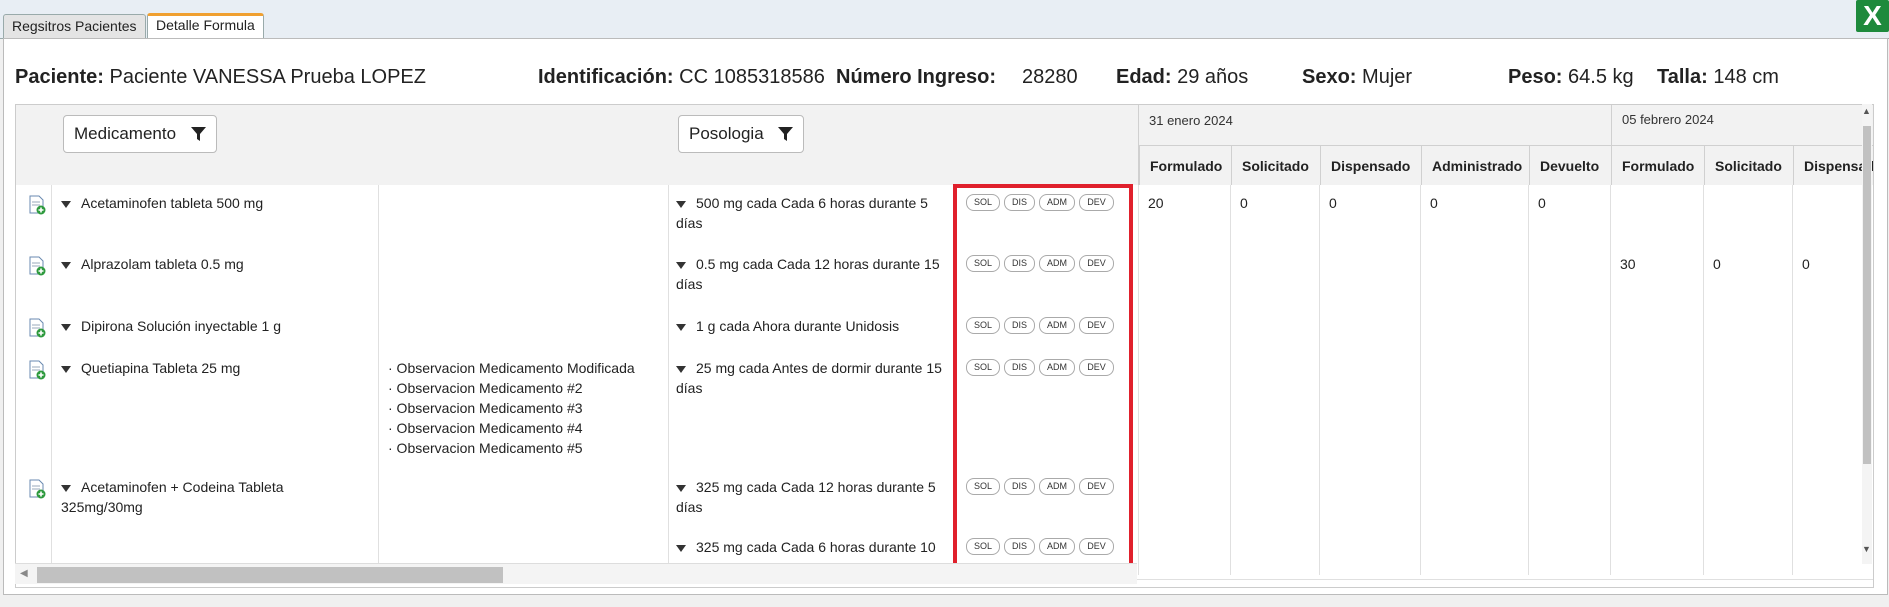  What do you see at coordinates (798, 326) in the screenshot?
I see `posologia-text: 1 g cada Ahora durante Unidosis` at bounding box center [798, 326].